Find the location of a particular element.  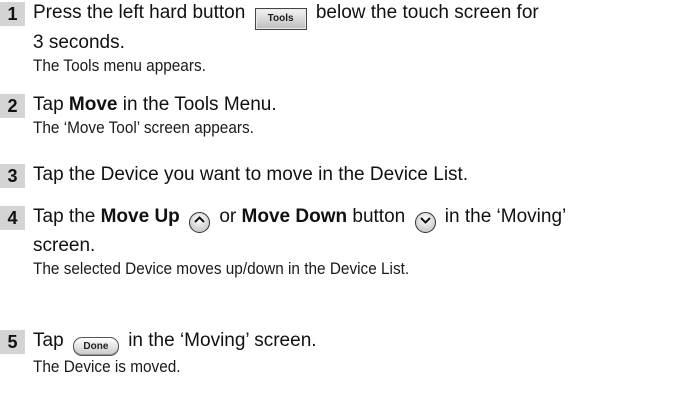

instruction-text: in the Tools Menu. is located at coordinates (199, 104).